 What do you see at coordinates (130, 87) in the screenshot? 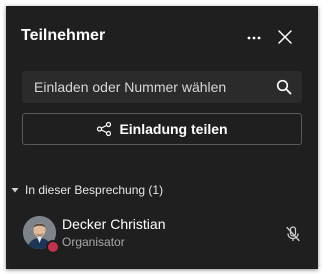
I see `search-placeholder: Einladen oder Nummer wählen` at bounding box center [130, 87].